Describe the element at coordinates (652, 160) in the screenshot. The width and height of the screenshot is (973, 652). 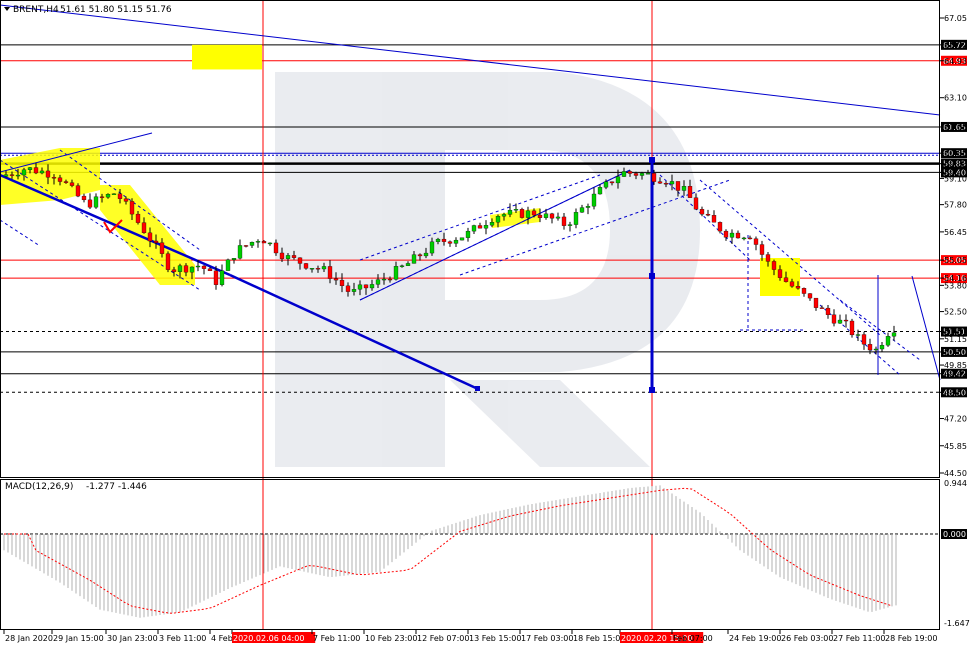
I see `projection-node` at that location.